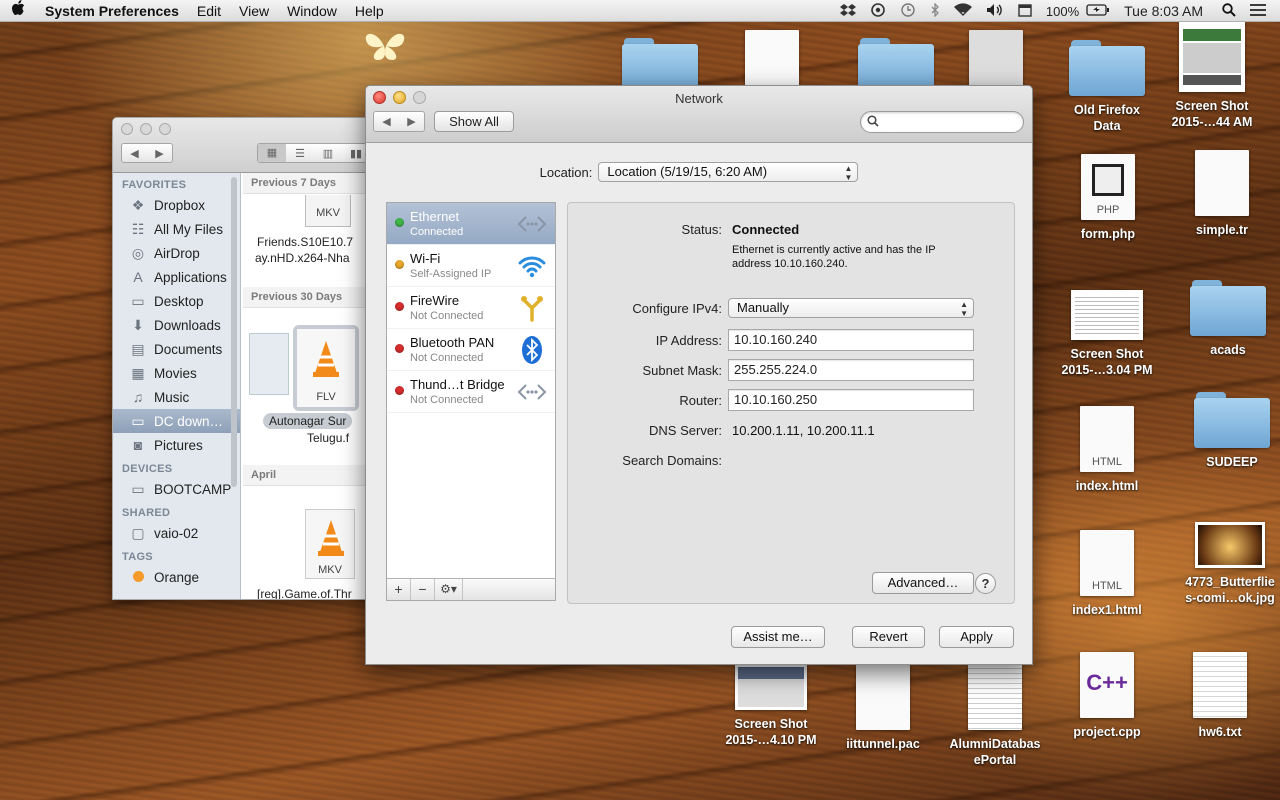  What do you see at coordinates (995, 11) in the screenshot?
I see `volume-icon` at bounding box center [995, 11].